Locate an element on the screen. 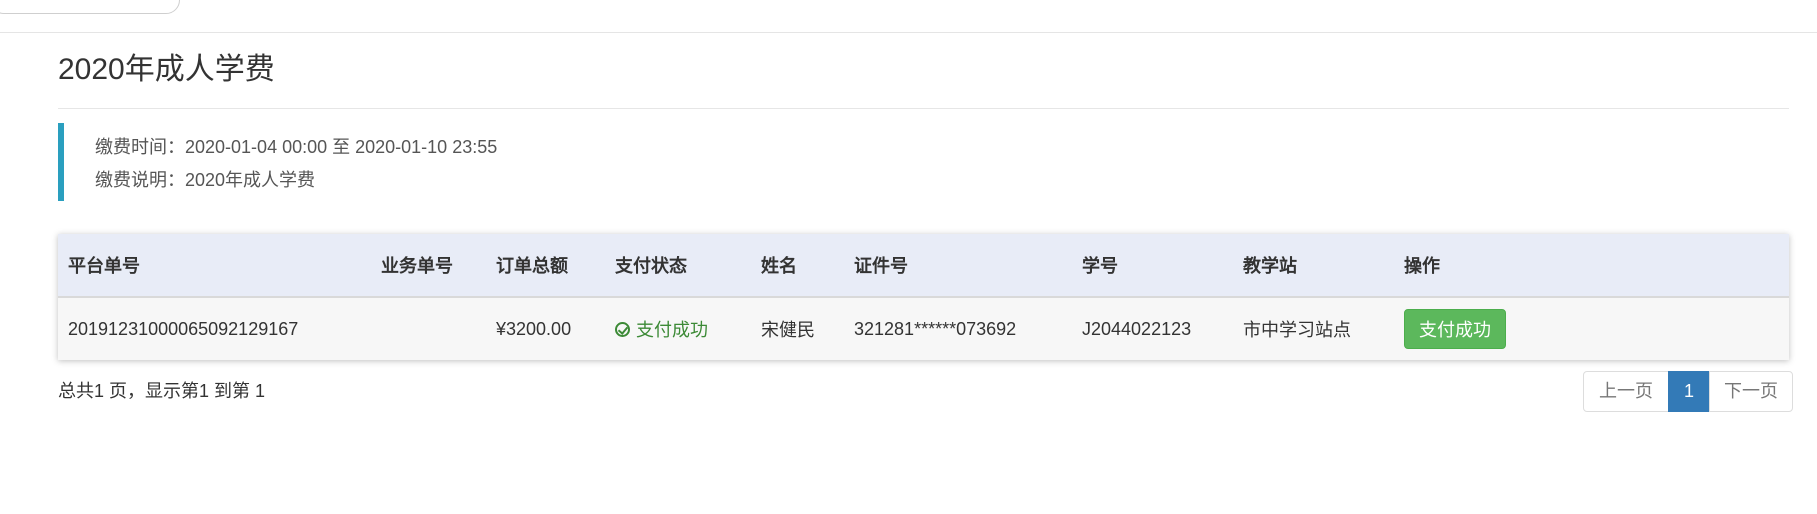  top-bar is located at coordinates (908, 16).